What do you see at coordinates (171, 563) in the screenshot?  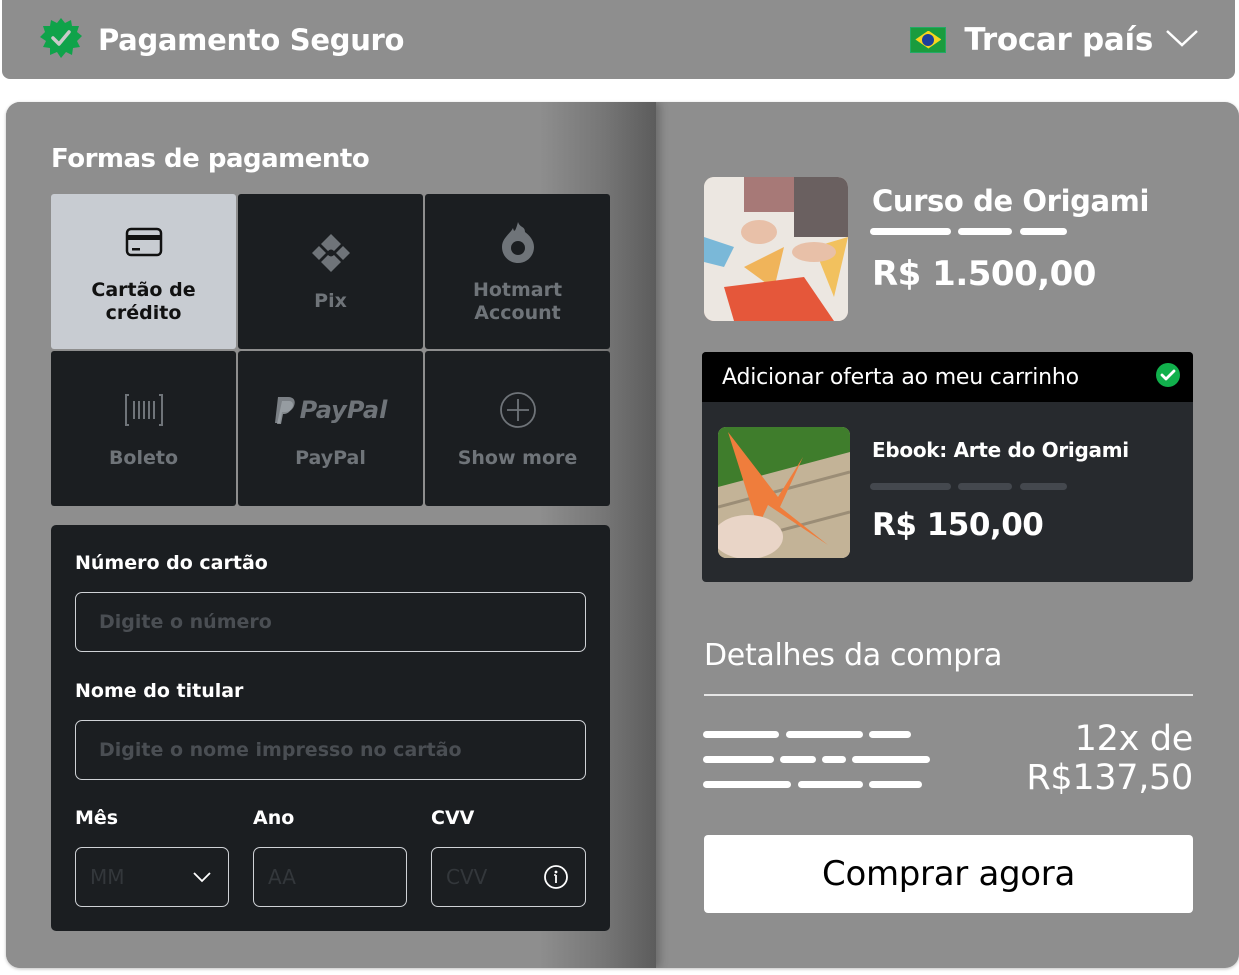 I see `card-number-label: Número do cartão` at bounding box center [171, 563].